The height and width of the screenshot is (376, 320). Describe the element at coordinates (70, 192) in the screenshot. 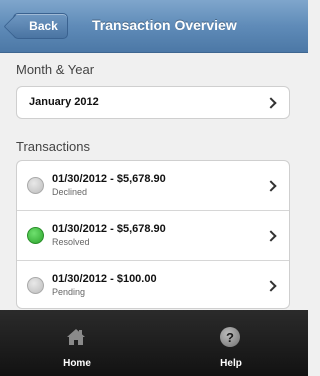

I see `transaction-status: Declined` at that location.